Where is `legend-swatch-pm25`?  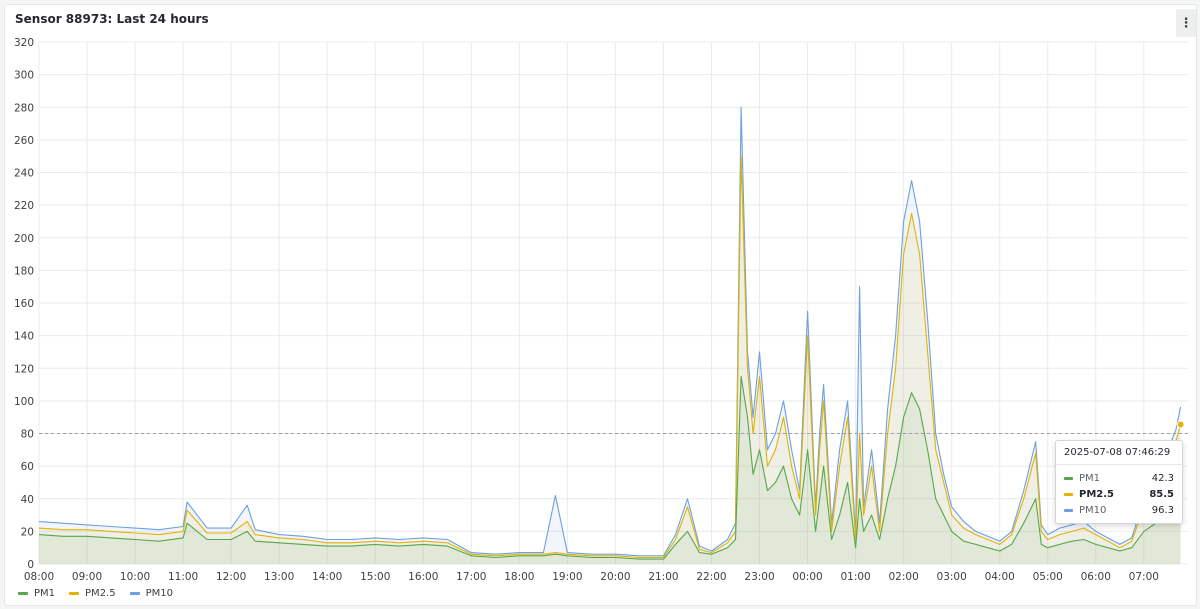
legend-swatch-pm25 is located at coordinates (74, 593).